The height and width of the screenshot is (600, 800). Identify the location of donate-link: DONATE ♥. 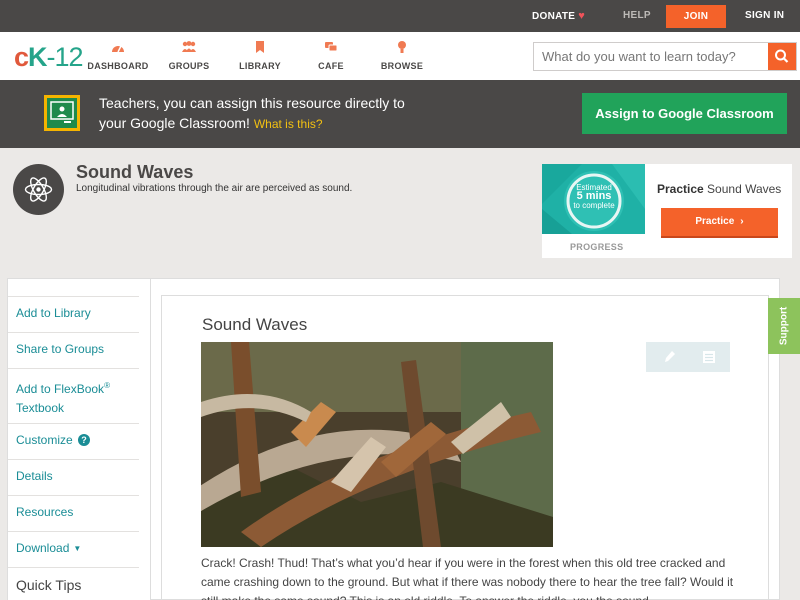
(558, 16).